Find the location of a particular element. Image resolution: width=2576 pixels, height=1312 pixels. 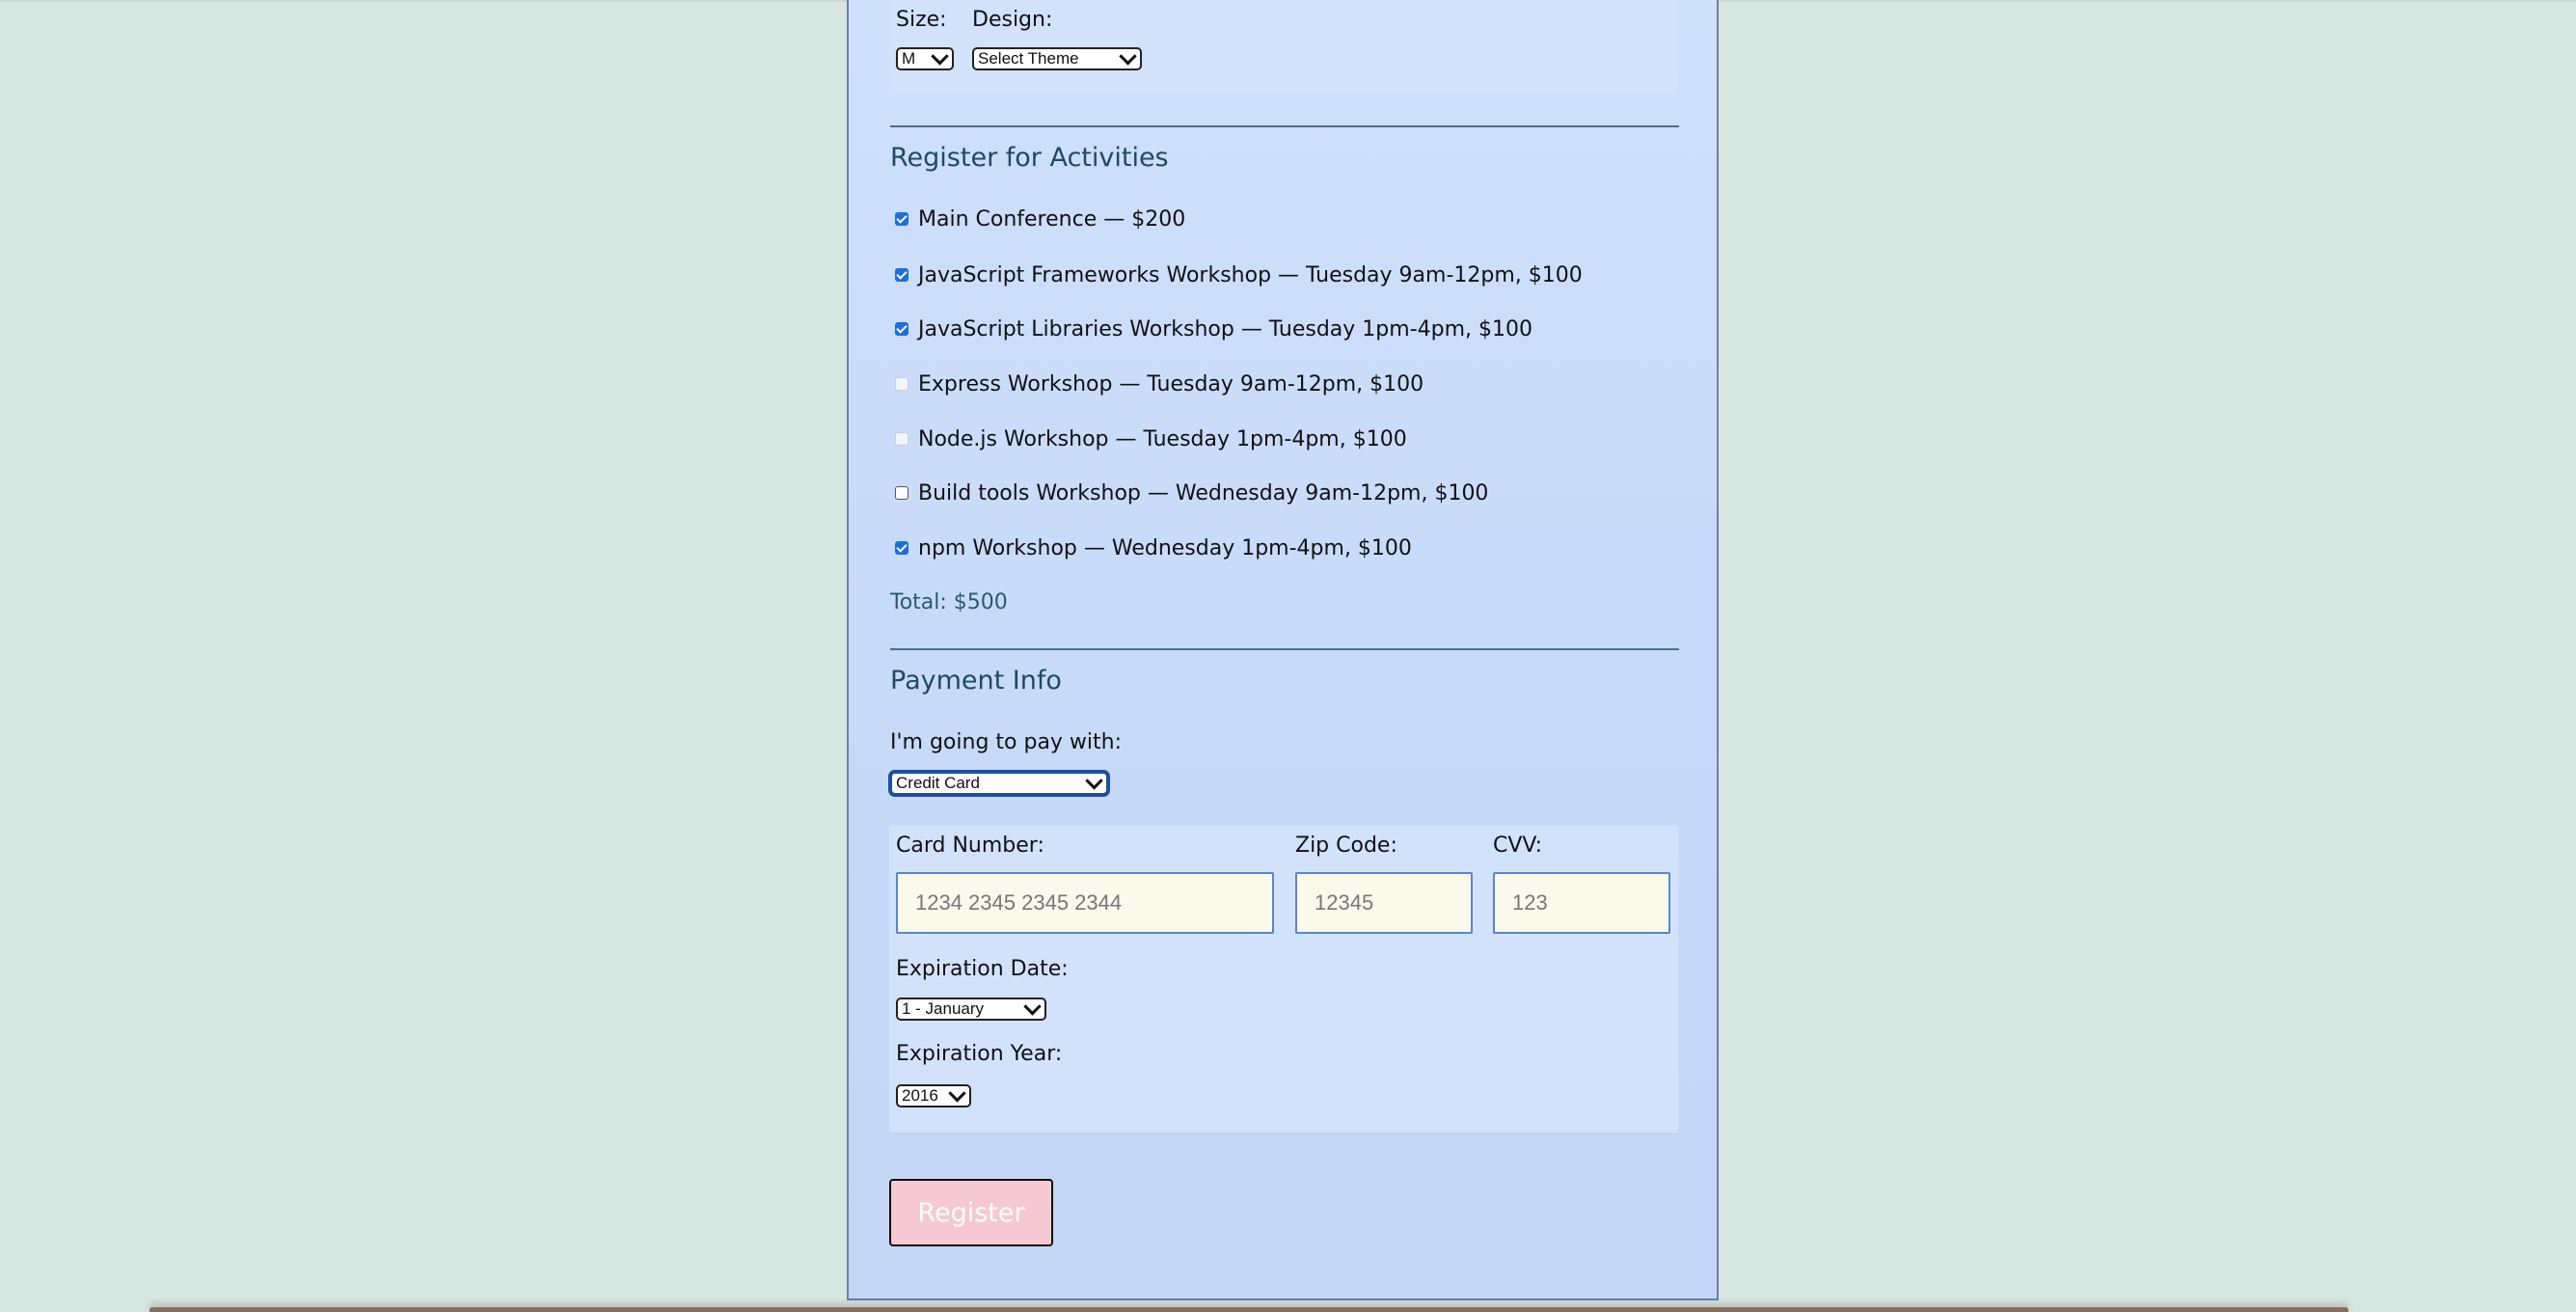

activity-item: npm Workshop — Wednesday 1pm-4pm, $100 is located at coordinates (1153, 547).